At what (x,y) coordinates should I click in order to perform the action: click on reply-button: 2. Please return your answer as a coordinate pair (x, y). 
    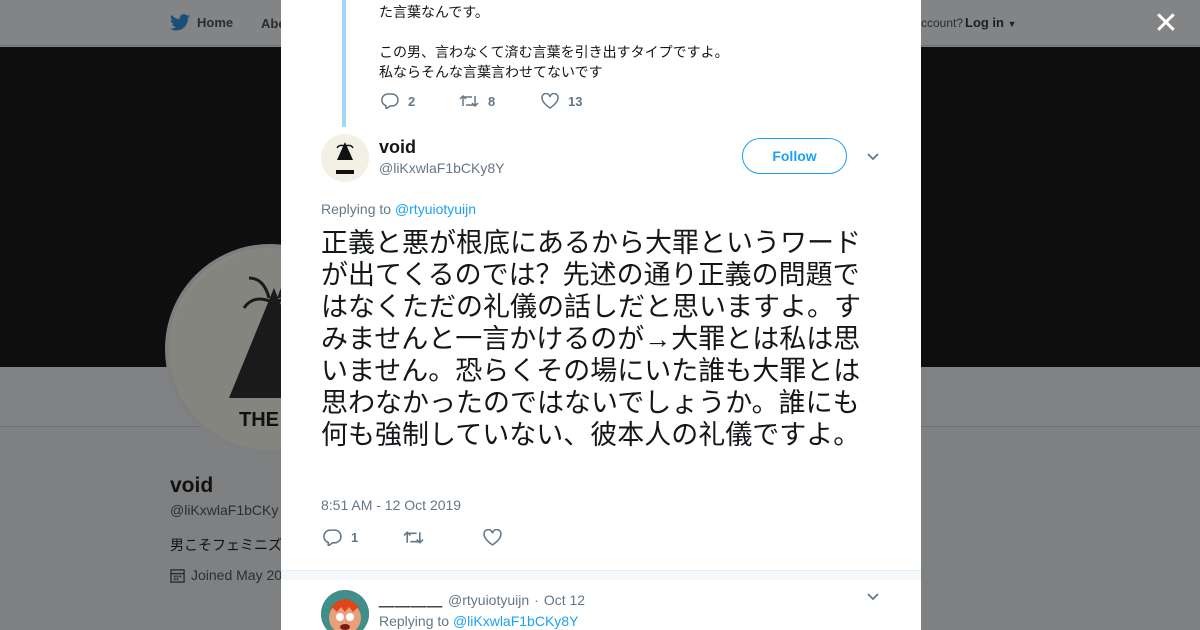
    Looking at the image, I should click on (420, 101).